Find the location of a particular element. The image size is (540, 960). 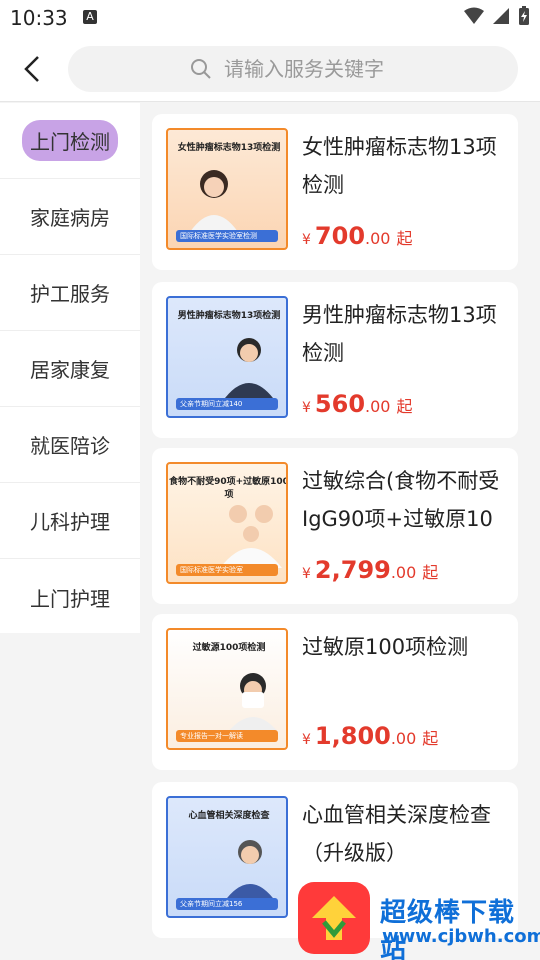

sidebar-item-label: 上门检测 is located at coordinates (70, 140).